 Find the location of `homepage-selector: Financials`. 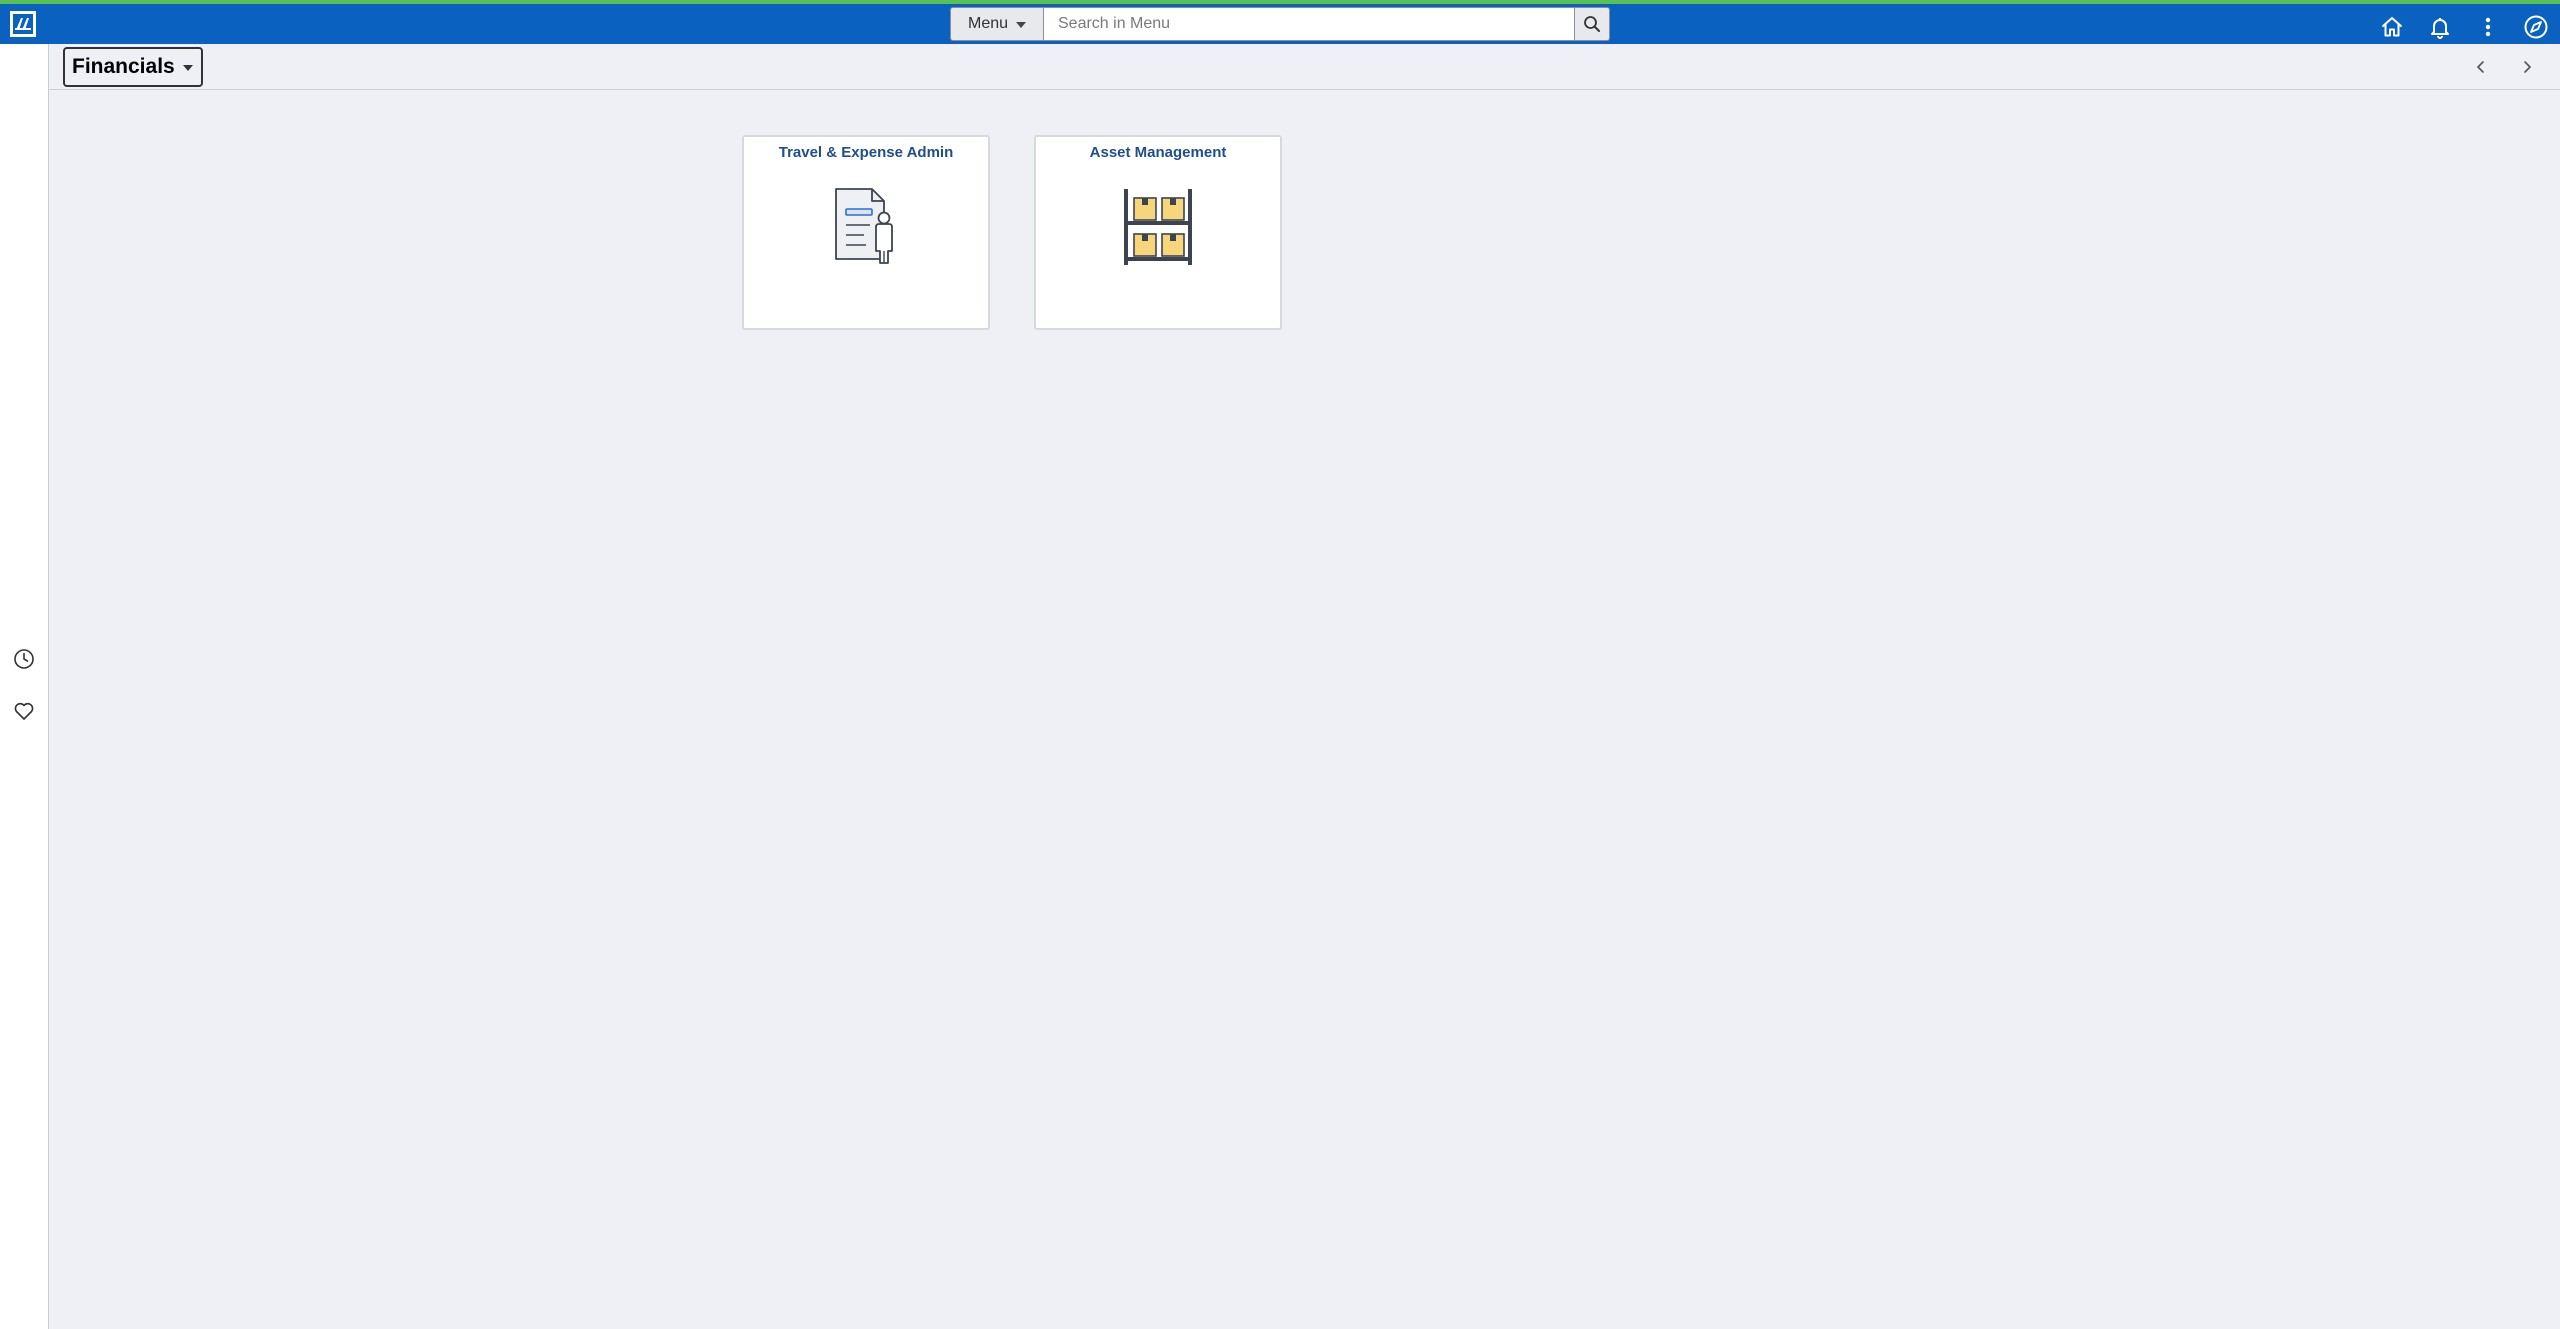

homepage-selector: Financials is located at coordinates (133, 67).